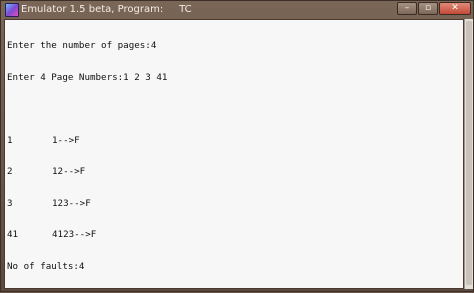  What do you see at coordinates (87, 77) in the screenshot?
I see `console-line: Enter 4 Page Numbers:1 2 3 41` at bounding box center [87, 77].